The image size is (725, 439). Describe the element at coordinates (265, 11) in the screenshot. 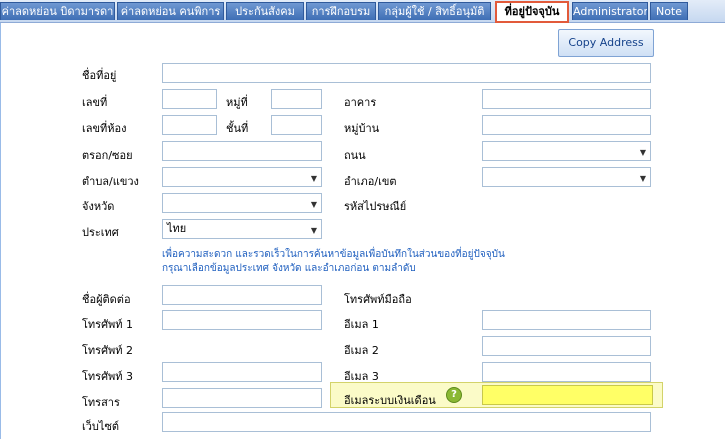

I see `tab-social-security: ประกันสังคม` at that location.